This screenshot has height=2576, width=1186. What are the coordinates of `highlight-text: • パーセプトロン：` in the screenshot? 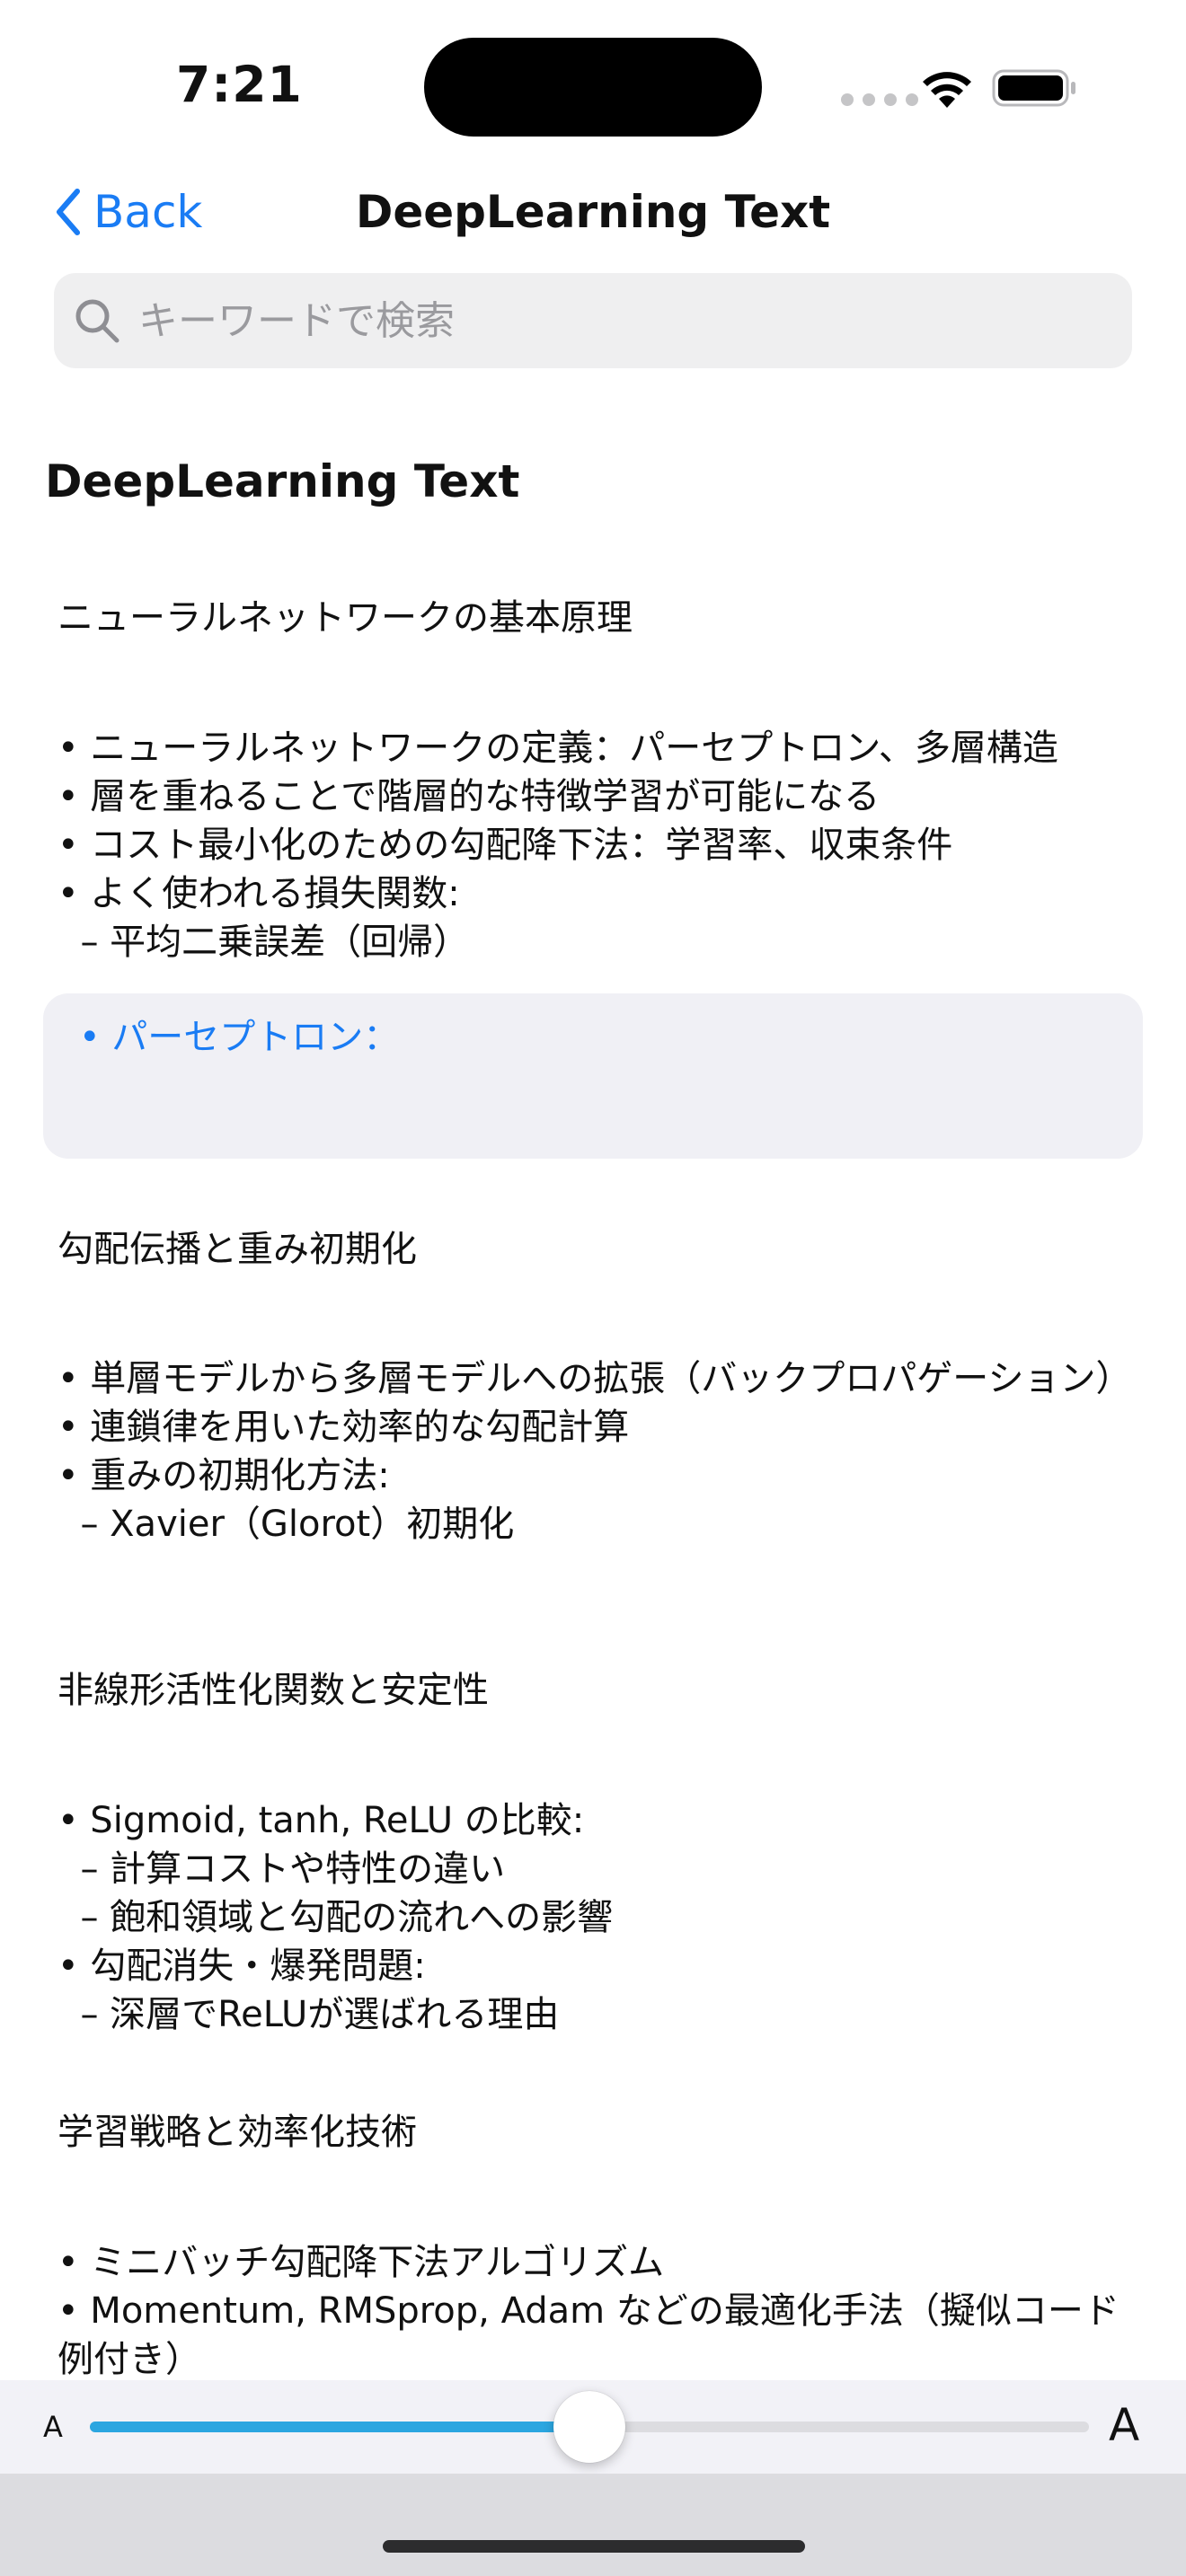 It's located at (239, 1037).